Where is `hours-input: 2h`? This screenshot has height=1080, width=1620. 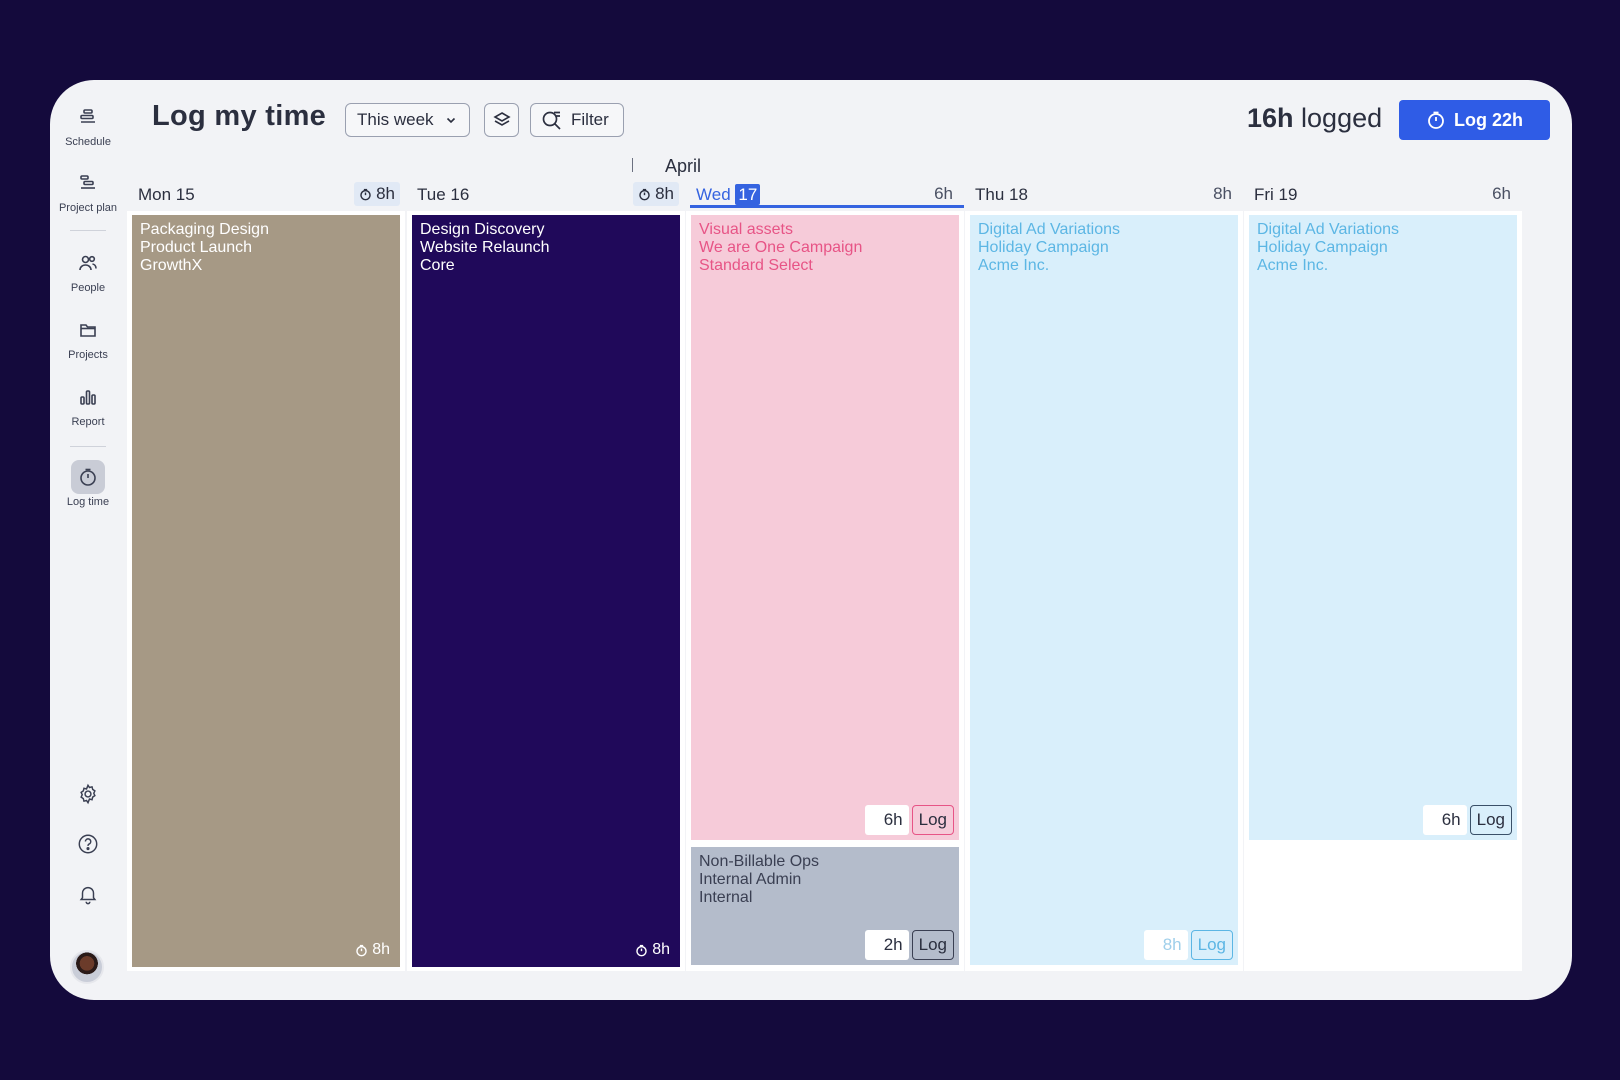 hours-input: 2h is located at coordinates (886, 945).